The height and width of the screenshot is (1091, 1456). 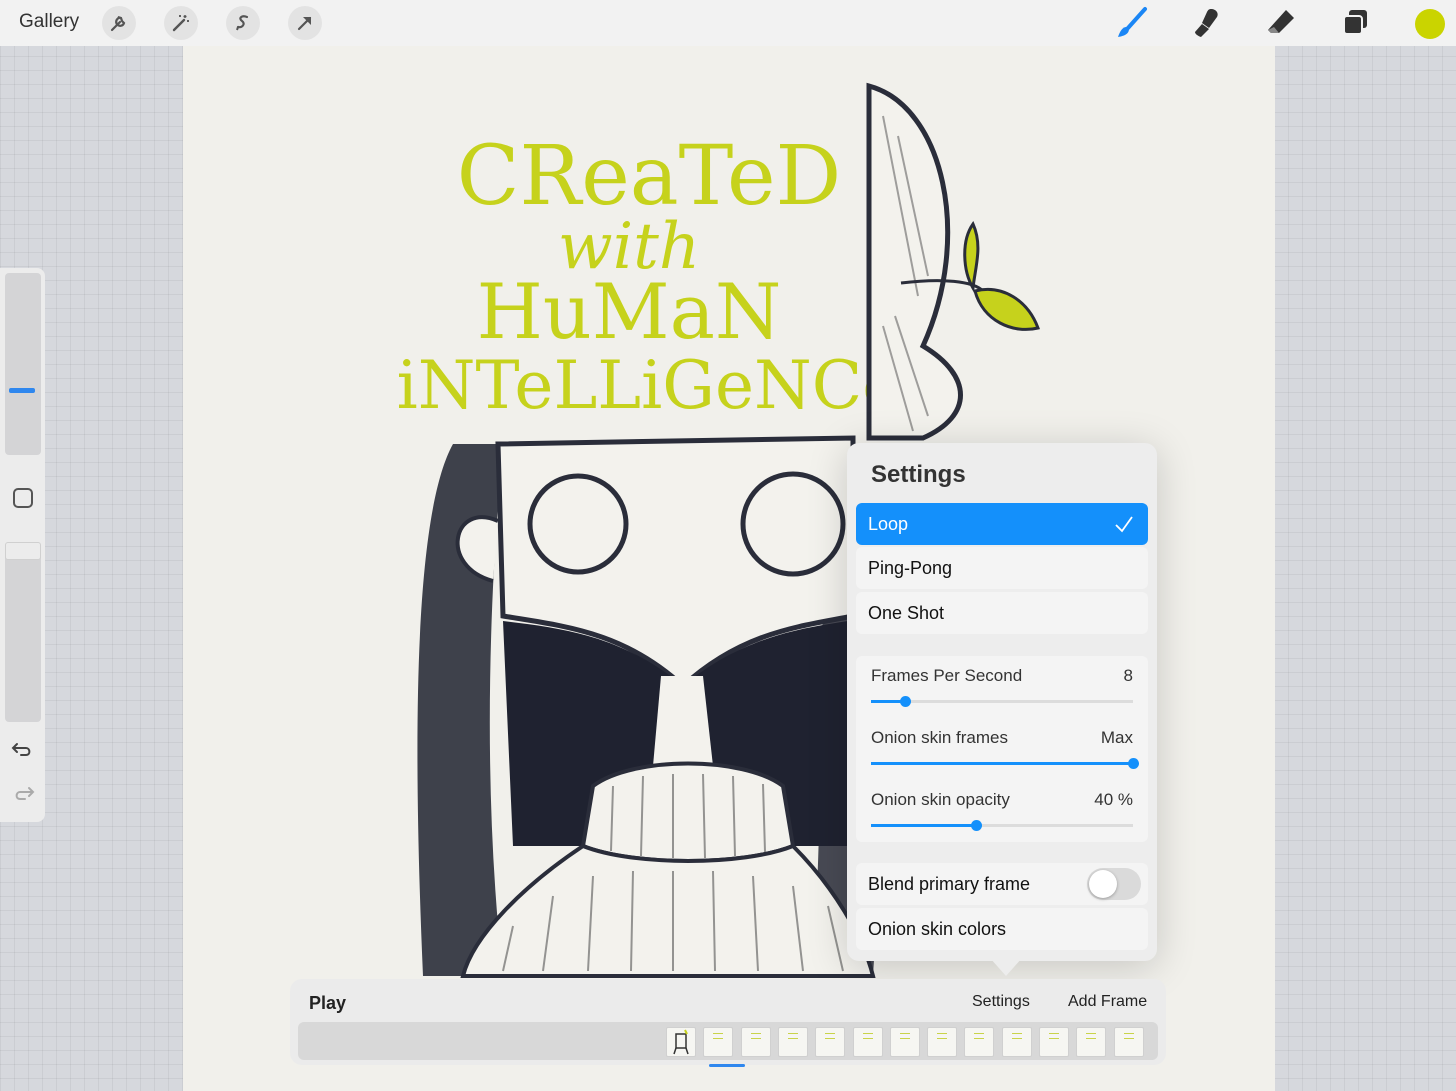 I want to click on brush-size-slider, so click(x=23, y=364).